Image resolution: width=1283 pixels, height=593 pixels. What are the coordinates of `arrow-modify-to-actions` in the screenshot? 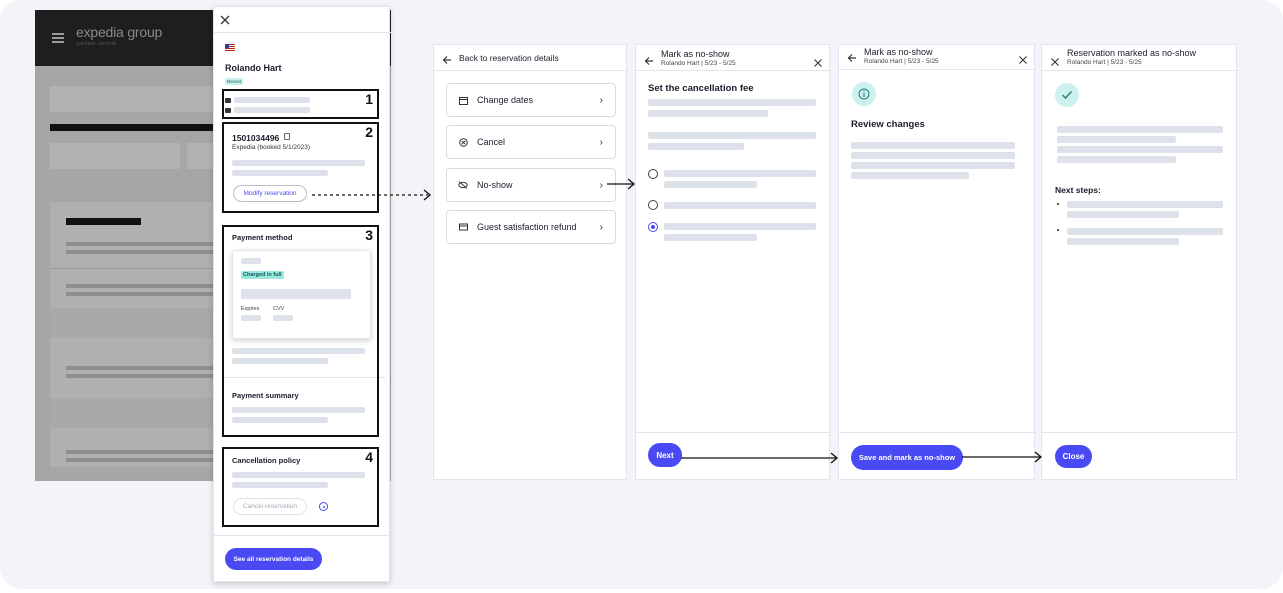 It's located at (372, 195).